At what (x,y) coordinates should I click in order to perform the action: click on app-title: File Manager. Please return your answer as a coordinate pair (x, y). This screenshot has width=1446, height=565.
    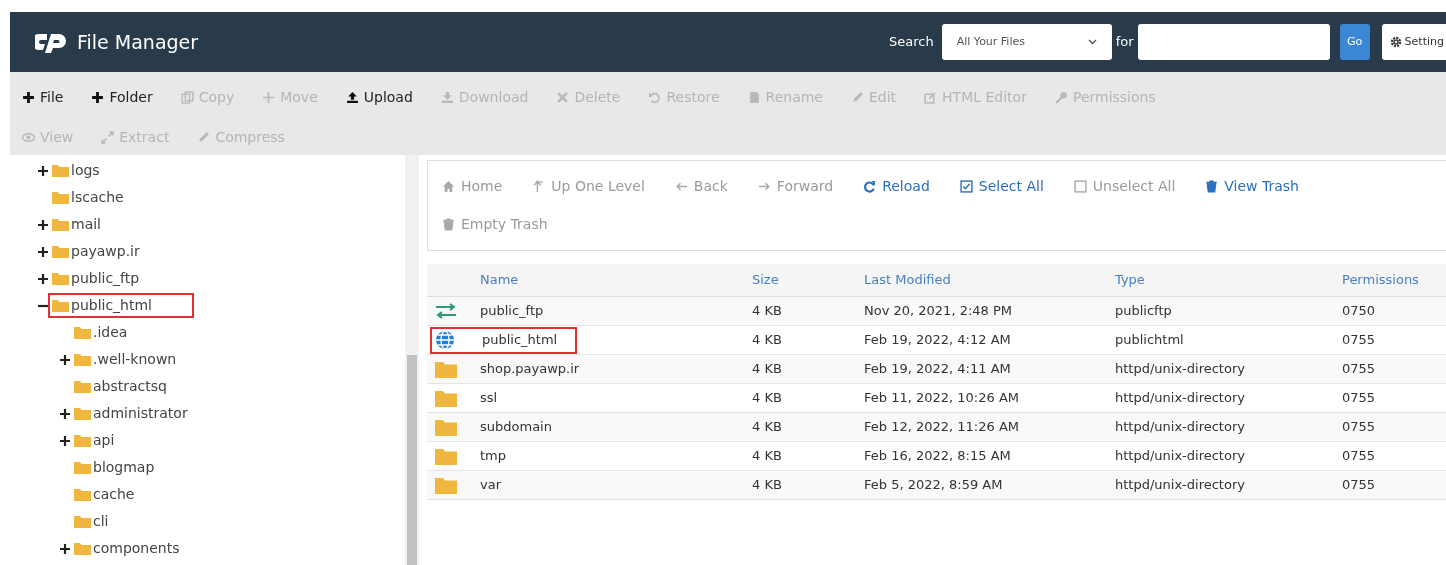
    Looking at the image, I should click on (138, 42).